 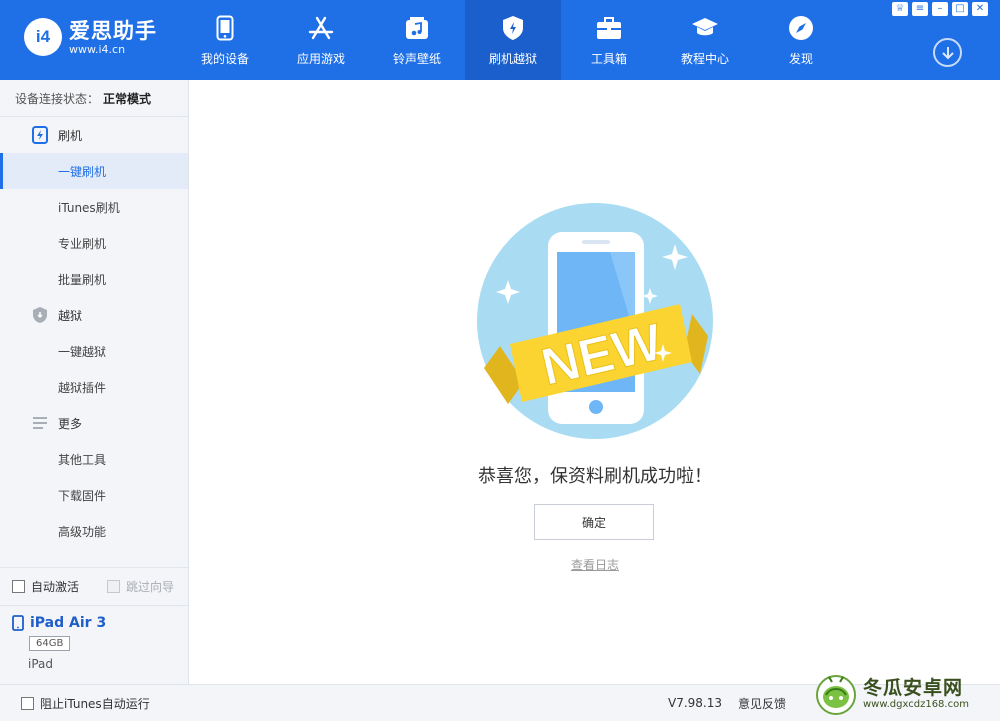 What do you see at coordinates (127, 98) in the screenshot?
I see `status-value: 正常模式` at bounding box center [127, 98].